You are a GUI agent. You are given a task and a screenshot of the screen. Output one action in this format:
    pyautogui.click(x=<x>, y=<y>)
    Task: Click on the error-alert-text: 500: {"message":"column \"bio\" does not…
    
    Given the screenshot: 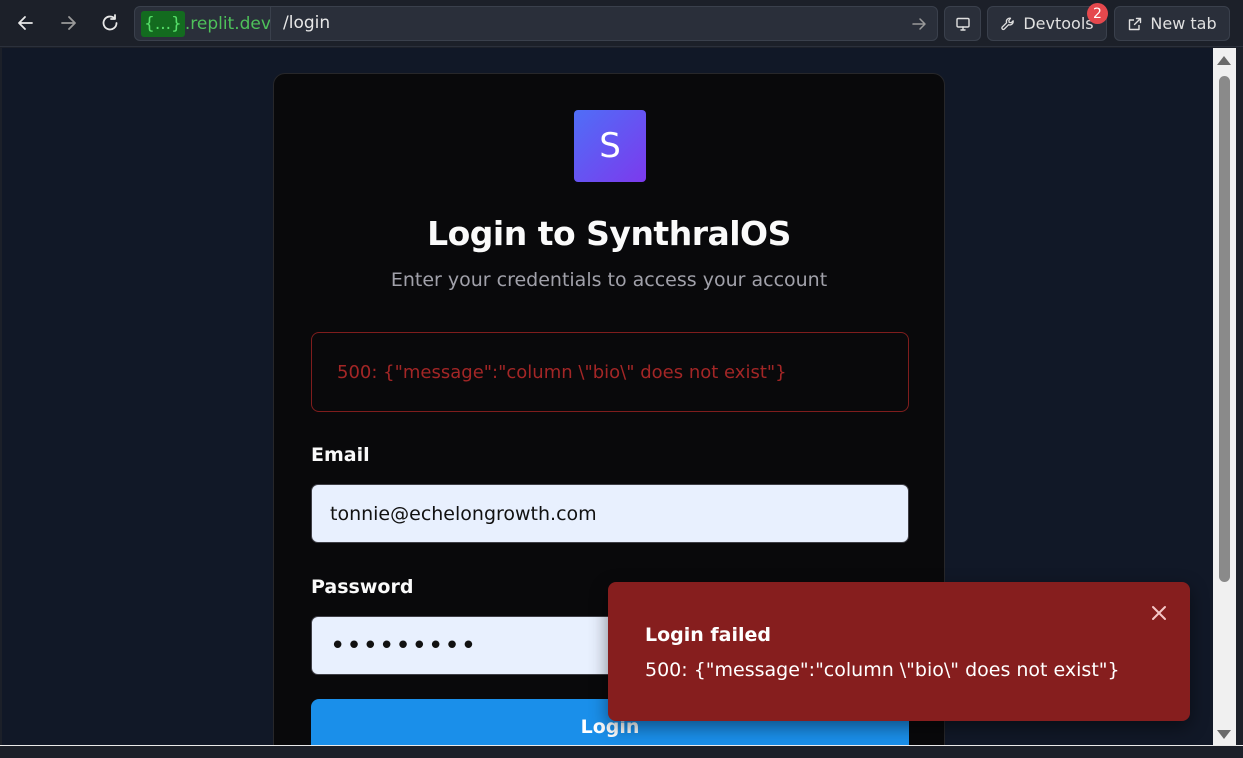 What is the action you would take?
    pyautogui.click(x=562, y=372)
    